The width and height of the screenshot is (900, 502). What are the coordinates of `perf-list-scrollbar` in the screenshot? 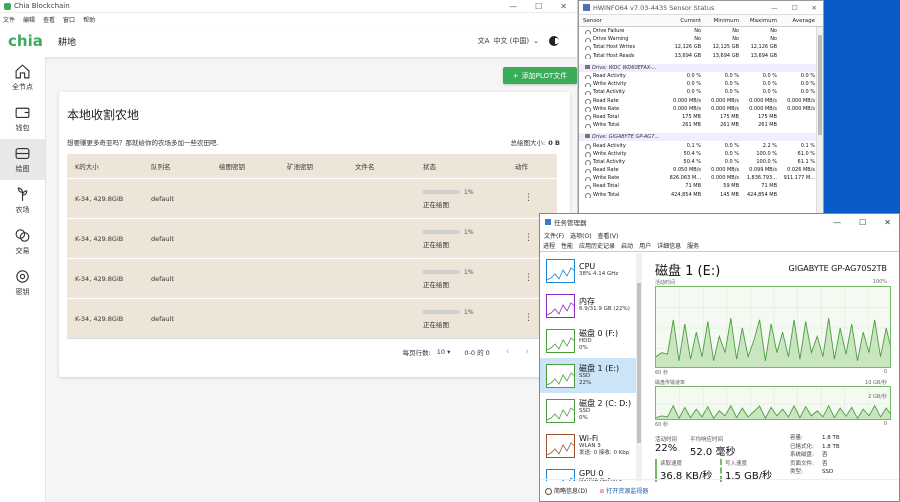 It's located at (639, 367).